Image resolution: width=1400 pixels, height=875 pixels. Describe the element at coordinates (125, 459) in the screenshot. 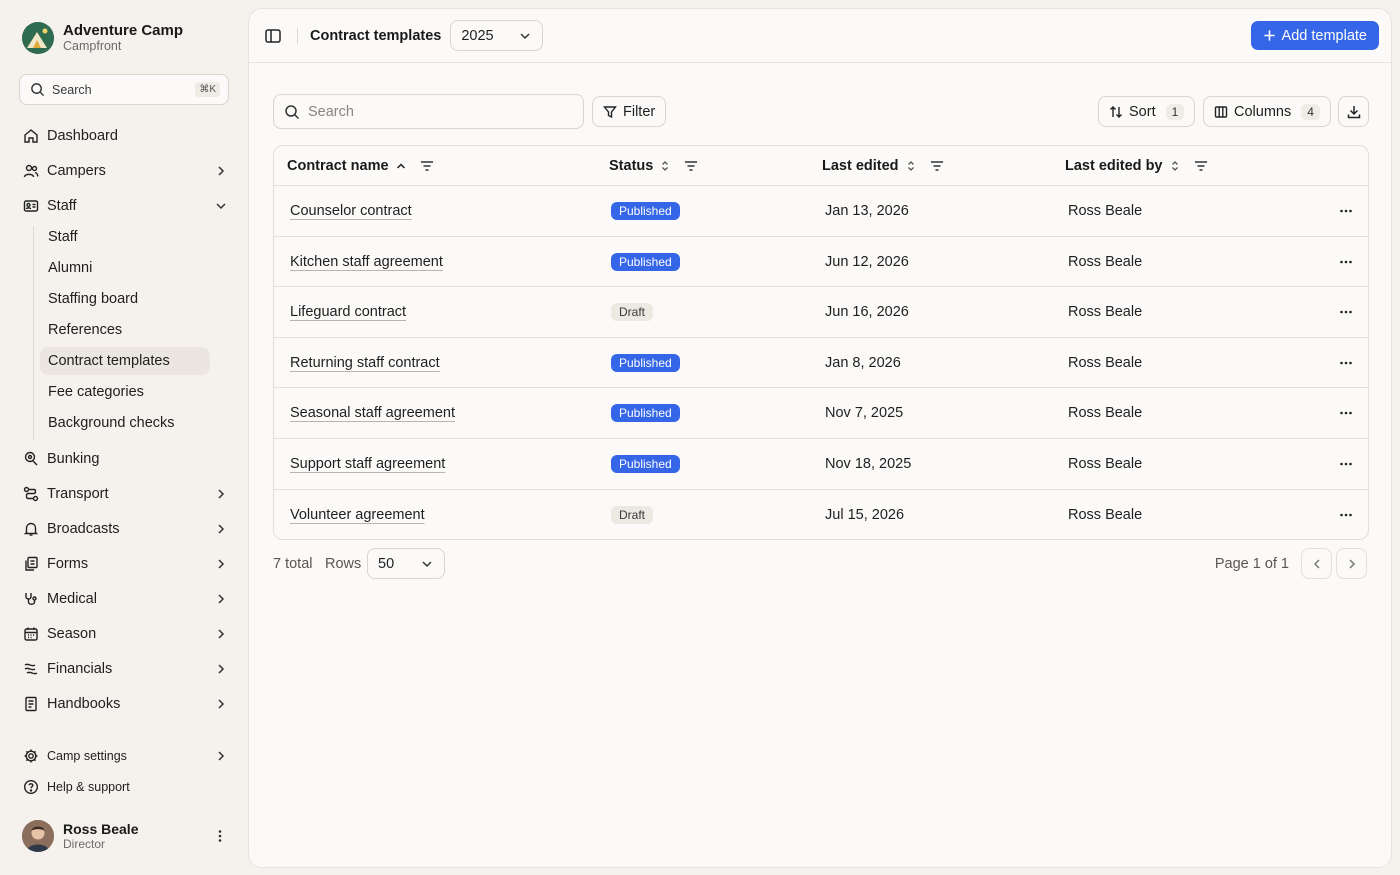

I see `nav-bunking: Bunking` at that location.